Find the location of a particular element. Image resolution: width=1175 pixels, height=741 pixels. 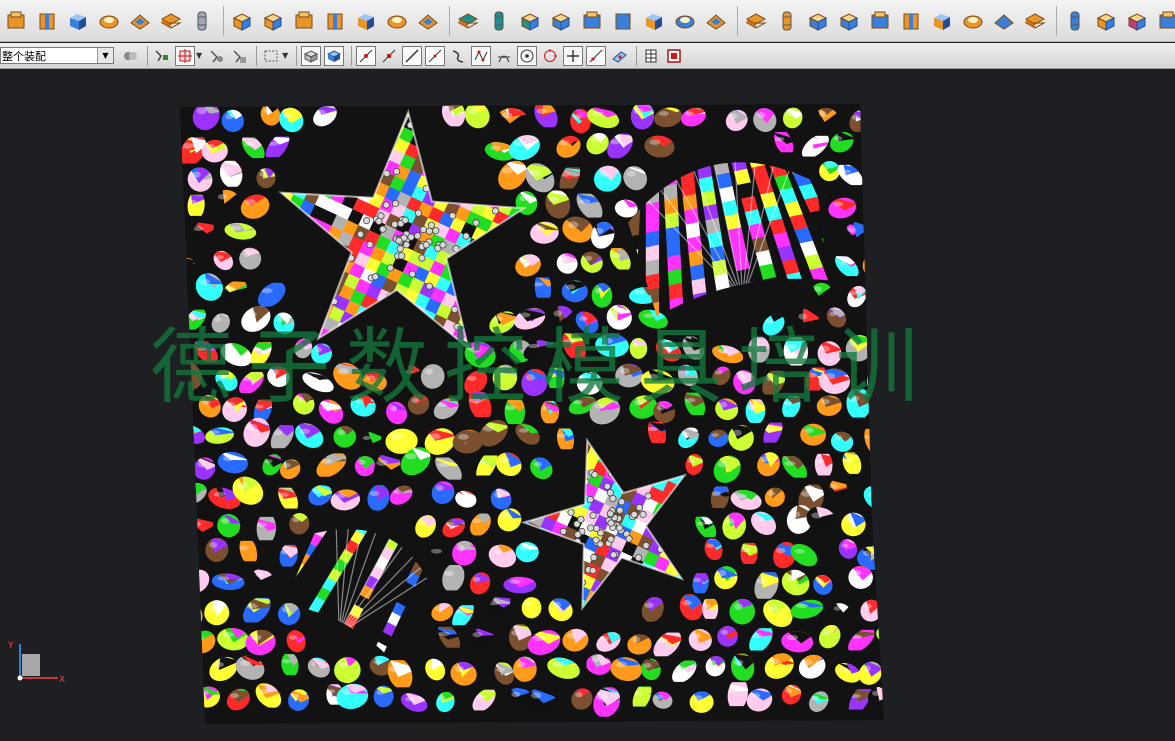

part-filter-button is located at coordinates (130, 56).